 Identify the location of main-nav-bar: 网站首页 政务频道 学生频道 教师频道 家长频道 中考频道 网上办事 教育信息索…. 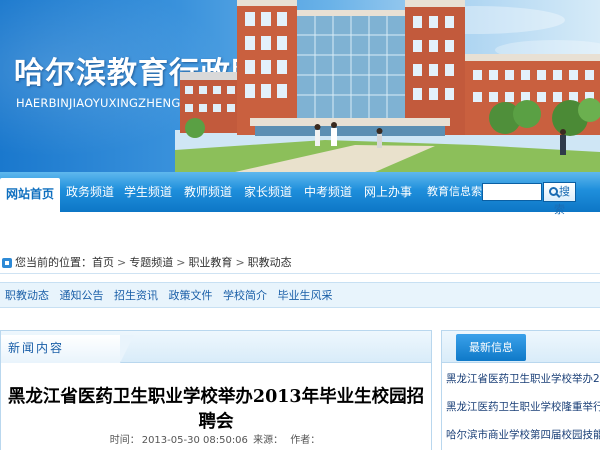
(300, 194).